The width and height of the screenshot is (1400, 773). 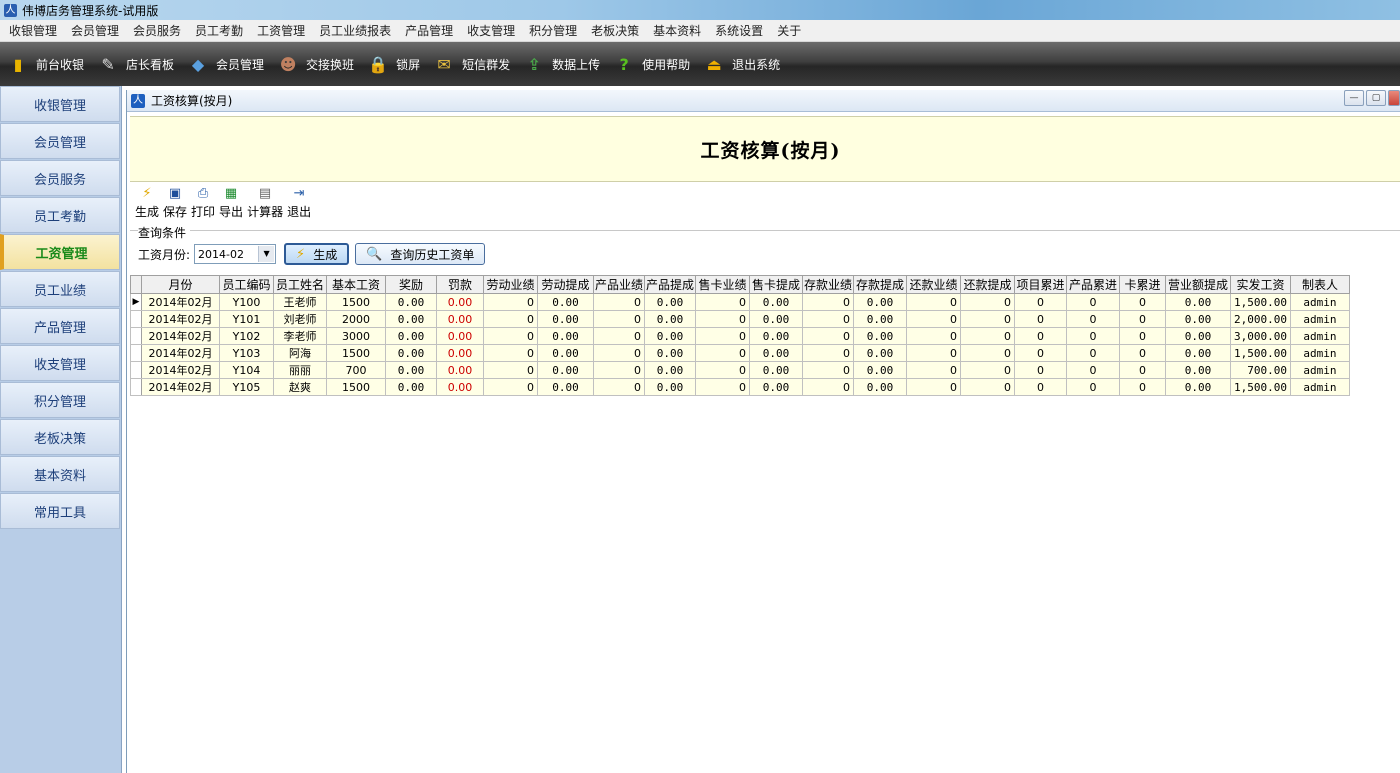 What do you see at coordinates (429, 30) in the screenshot?
I see `menu-item-6: 产品管理` at bounding box center [429, 30].